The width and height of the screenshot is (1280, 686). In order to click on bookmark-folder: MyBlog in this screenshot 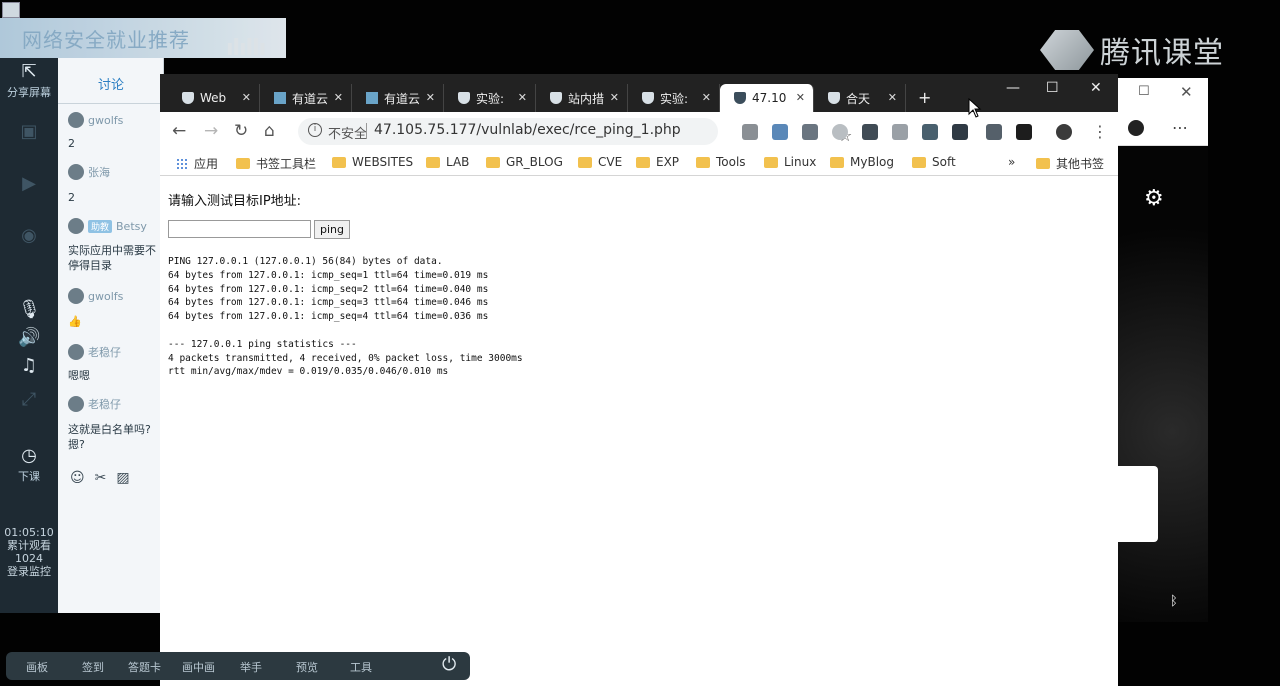, I will do `click(862, 162)`.